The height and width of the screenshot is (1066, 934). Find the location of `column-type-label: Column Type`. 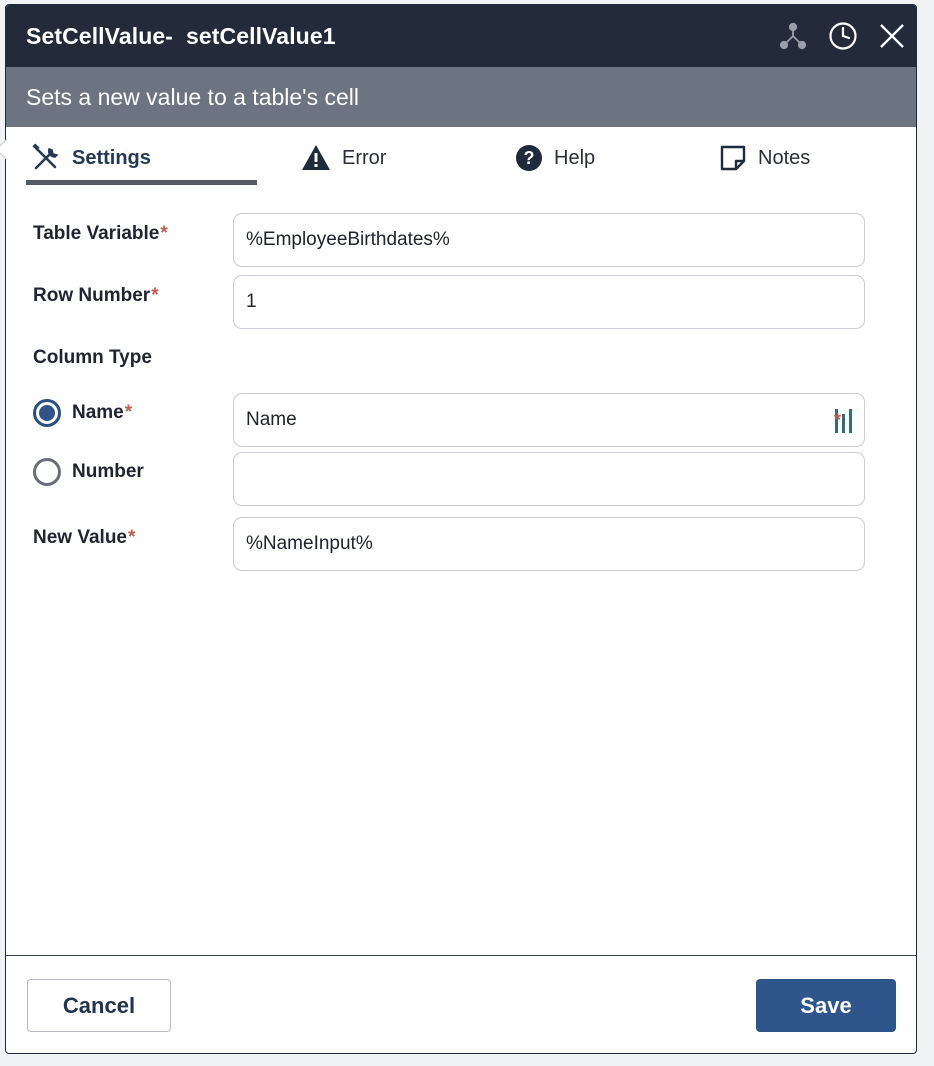

column-type-label: Column Type is located at coordinates (92, 357).